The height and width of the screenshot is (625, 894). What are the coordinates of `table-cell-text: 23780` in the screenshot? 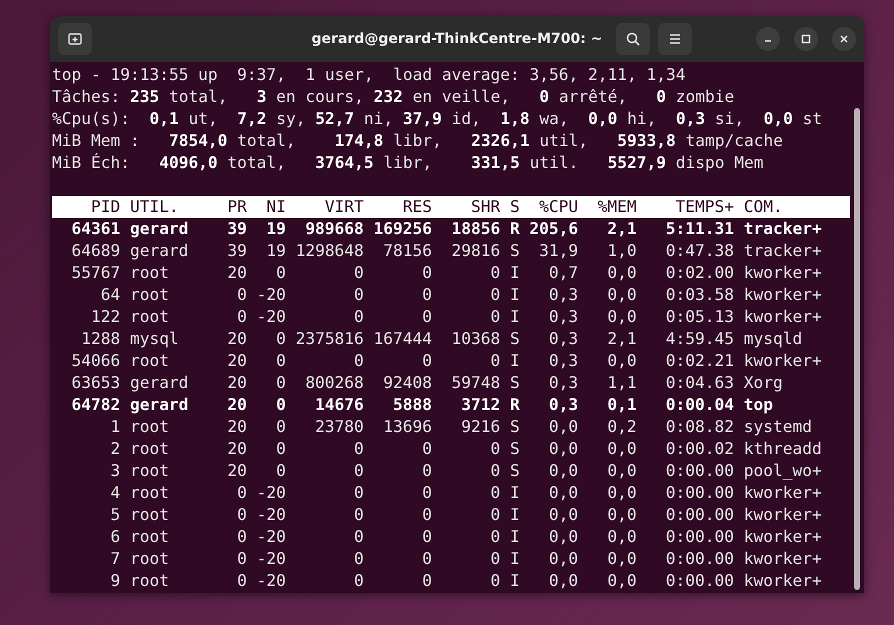 It's located at (339, 427).